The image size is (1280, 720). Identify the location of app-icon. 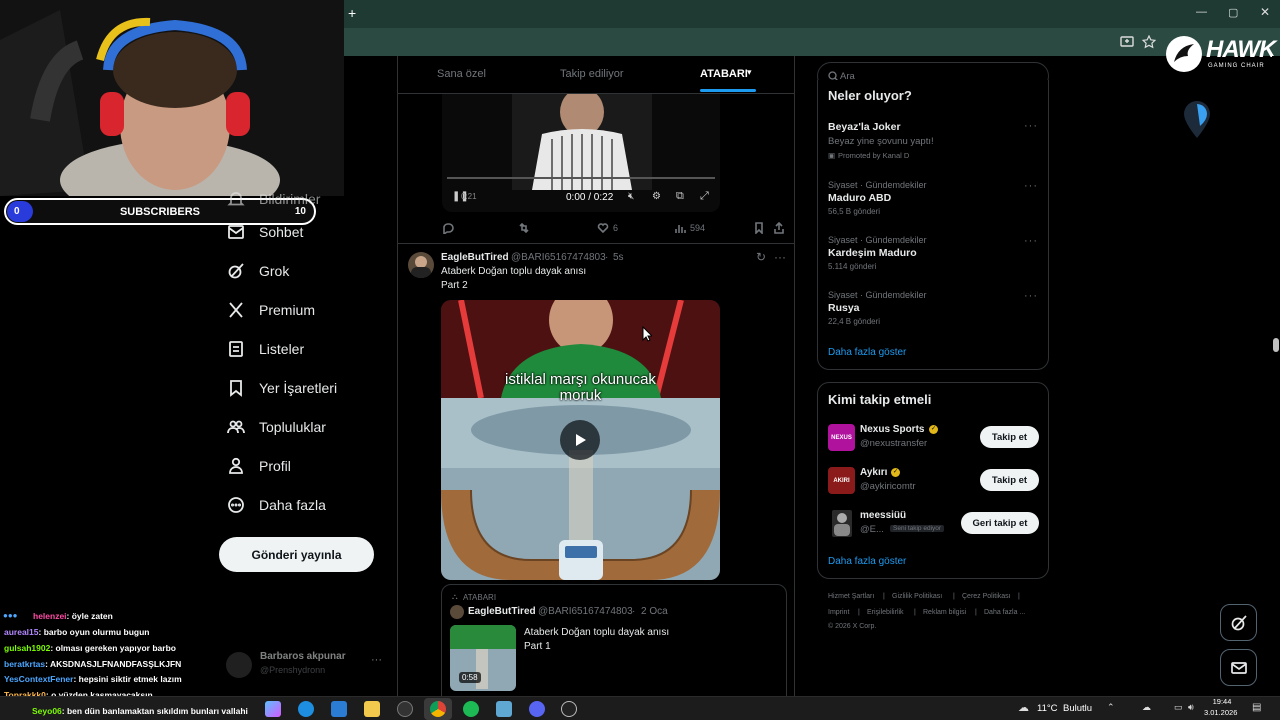
(504, 709).